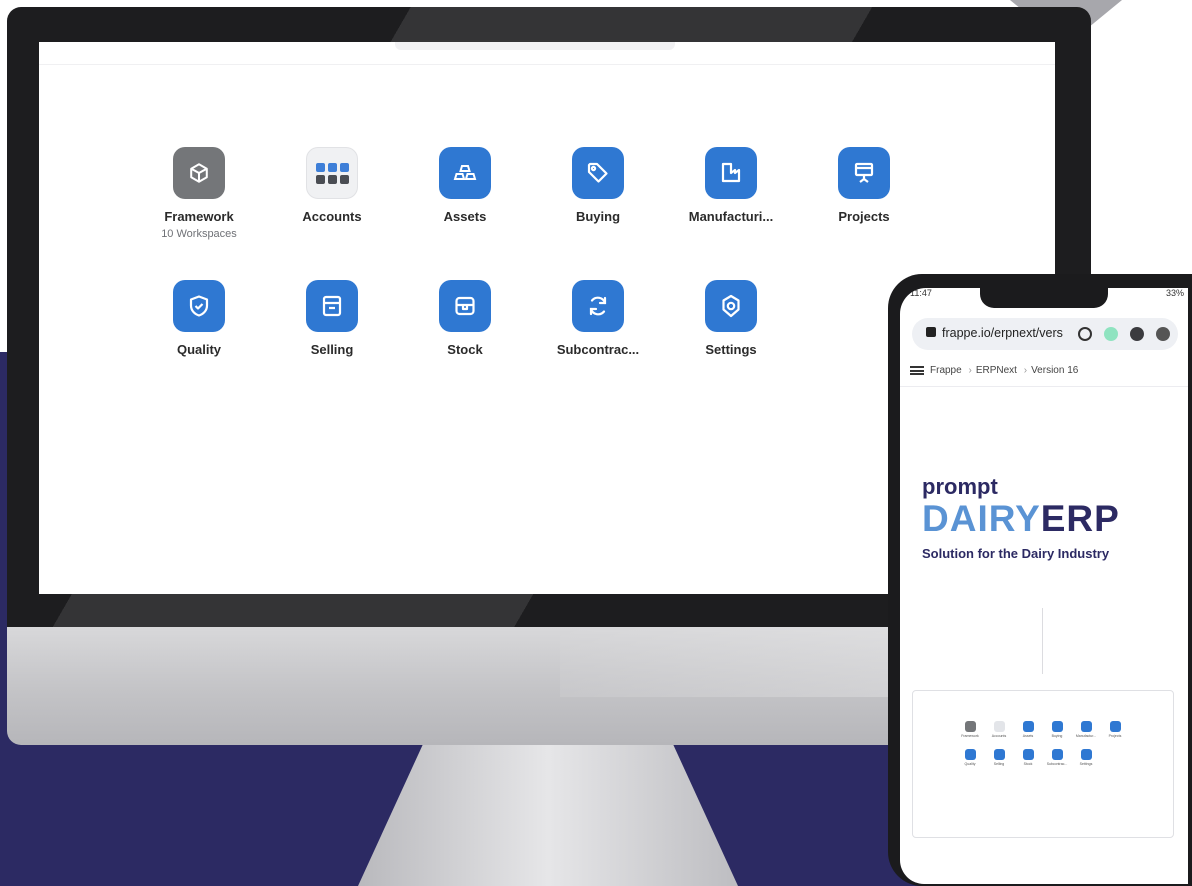  What do you see at coordinates (598, 306) in the screenshot?
I see `refresh-icon` at bounding box center [598, 306].